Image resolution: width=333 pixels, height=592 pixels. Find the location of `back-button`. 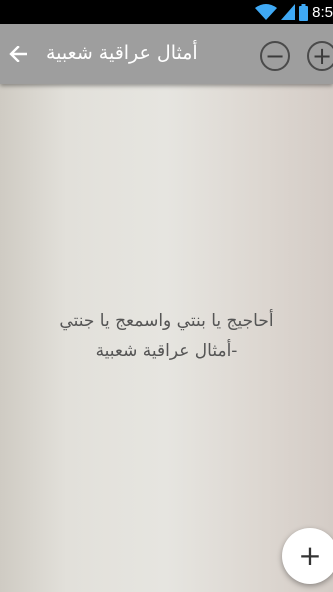

back-button is located at coordinates (18, 54).